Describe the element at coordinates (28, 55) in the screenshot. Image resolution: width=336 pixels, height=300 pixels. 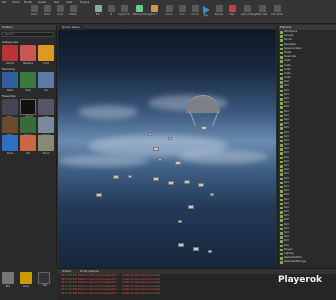
I see `tile-weapons: Weapons` at that location.